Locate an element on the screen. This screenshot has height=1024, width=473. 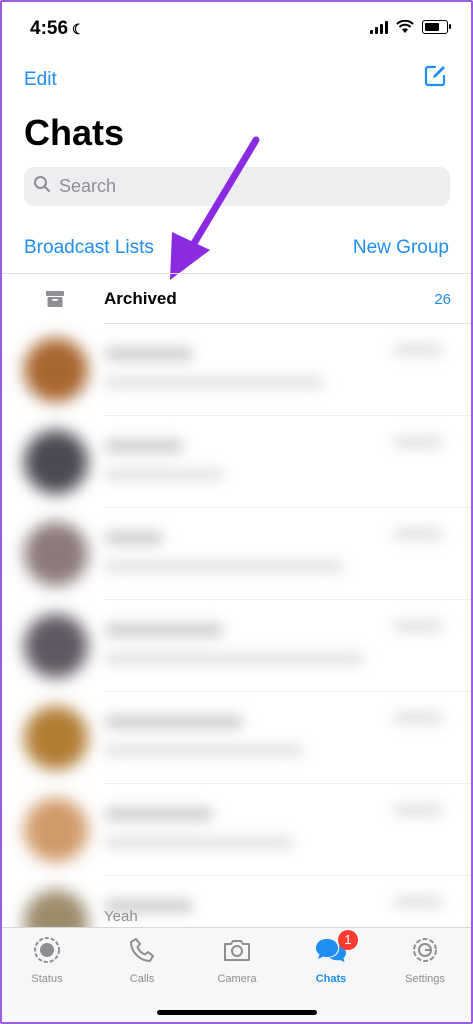
nav-bar: Edit is located at coordinates (236, 84).